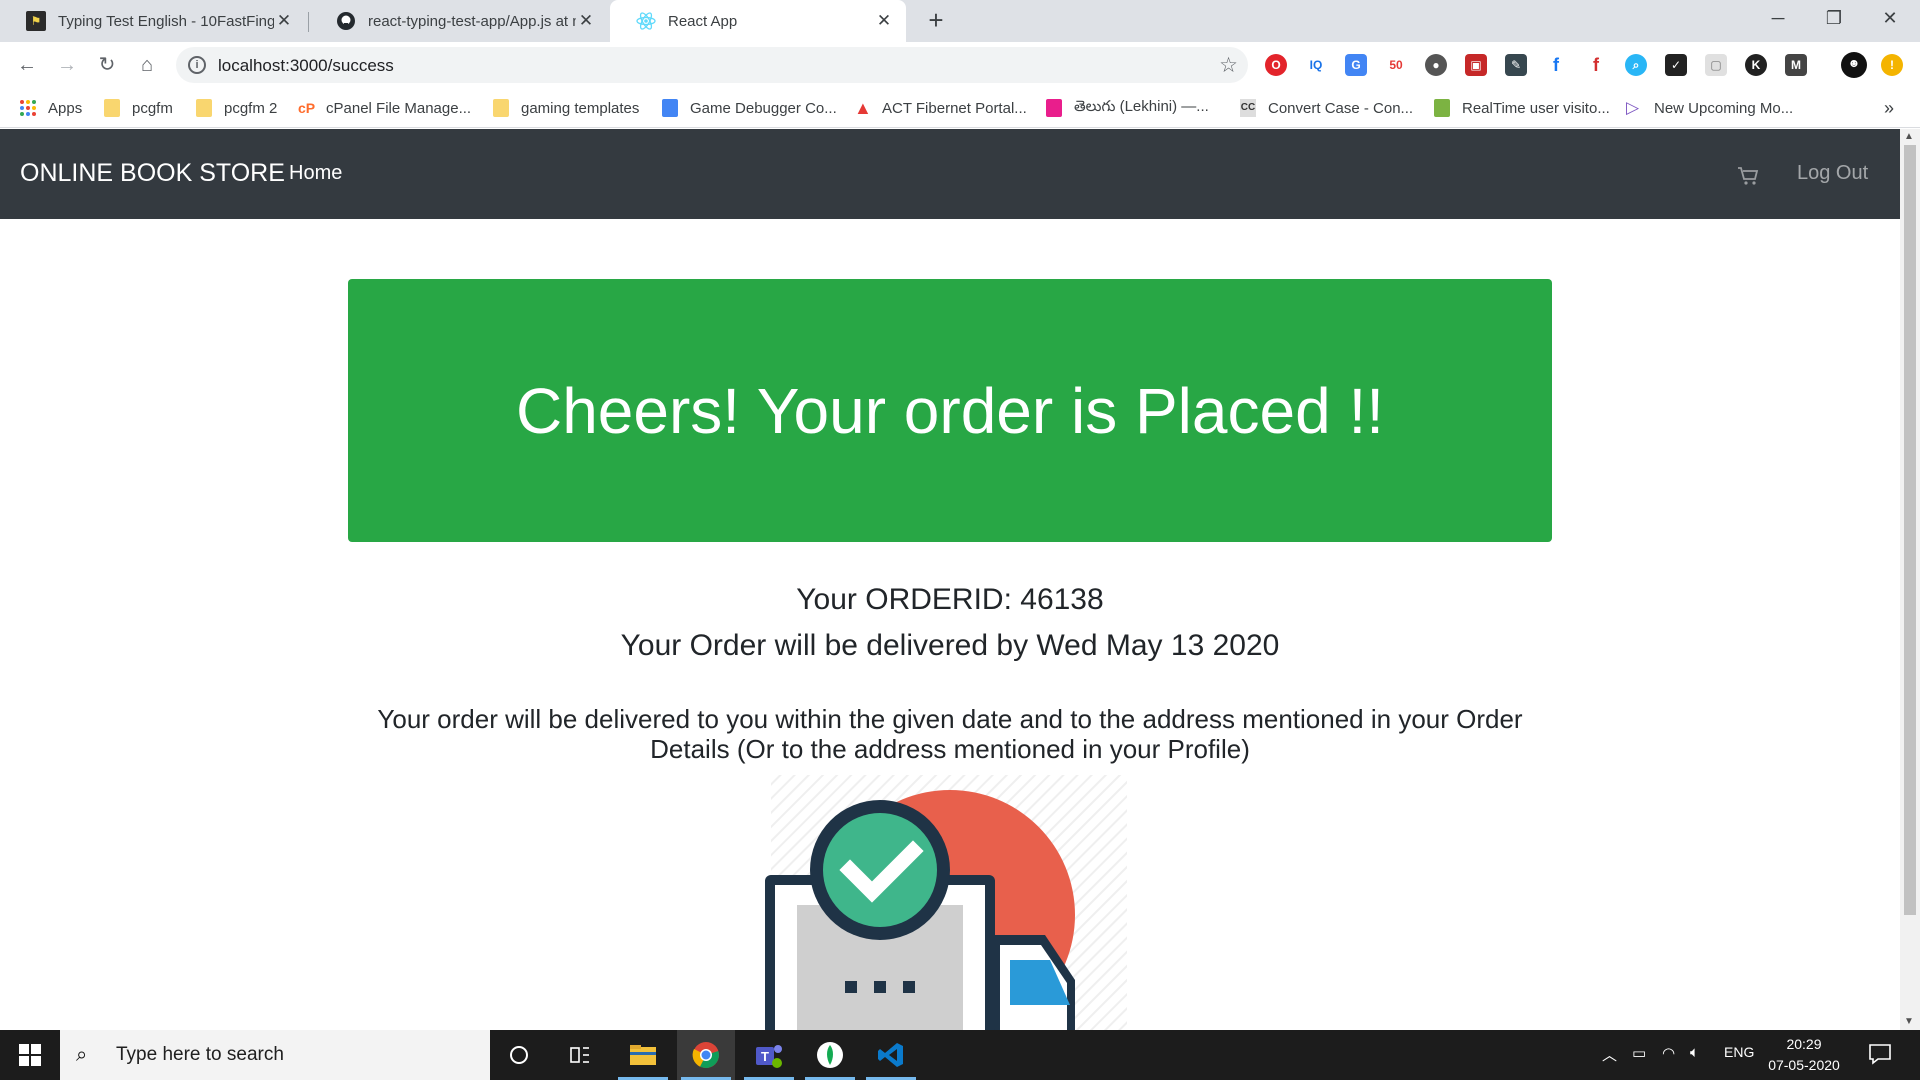 Image resolution: width=1920 pixels, height=1080 pixels. Describe the element at coordinates (153, 21) in the screenshot. I see `browser-tab: ⚑ Typing Test English - 10FastFingers ✕` at that location.